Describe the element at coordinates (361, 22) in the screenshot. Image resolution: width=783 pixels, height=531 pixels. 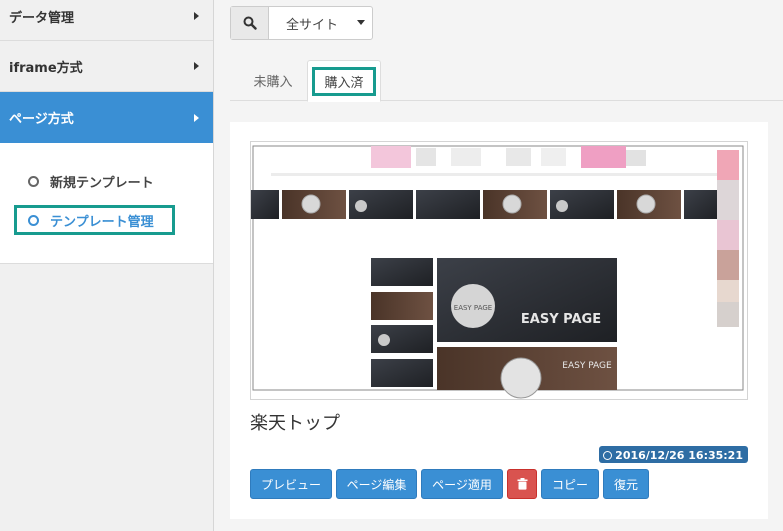
I see `dropdown-arrow-icon` at that location.